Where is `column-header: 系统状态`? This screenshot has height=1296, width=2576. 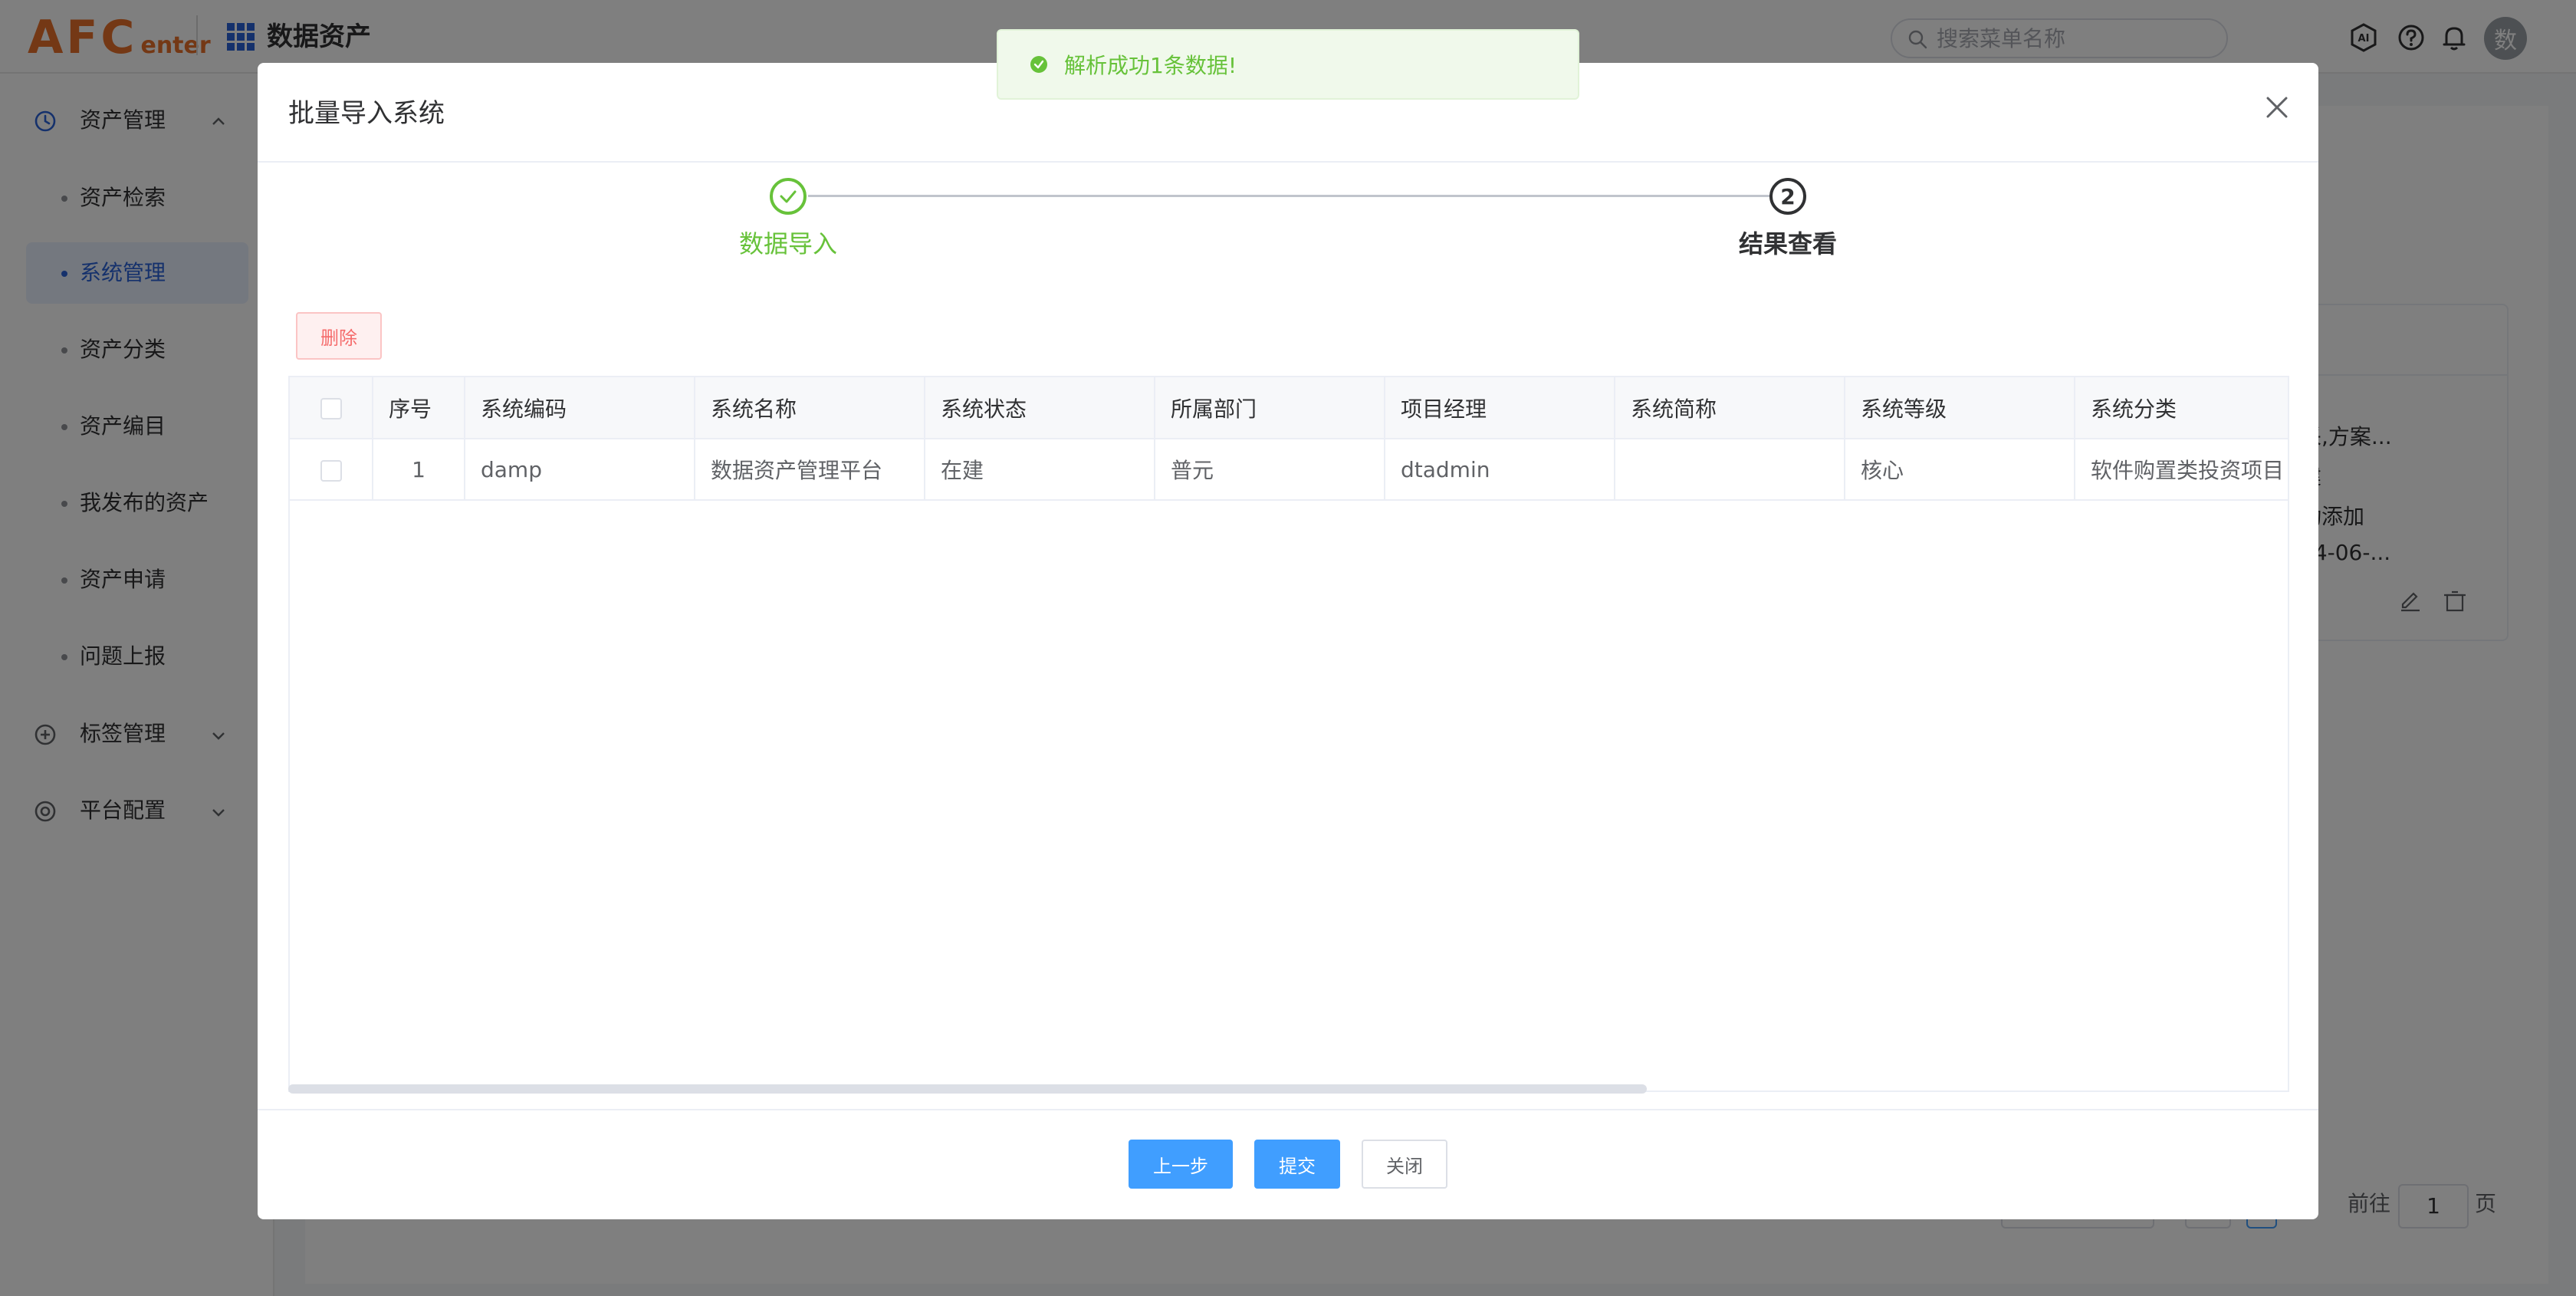
column-header: 系统状态 is located at coordinates (1040, 408).